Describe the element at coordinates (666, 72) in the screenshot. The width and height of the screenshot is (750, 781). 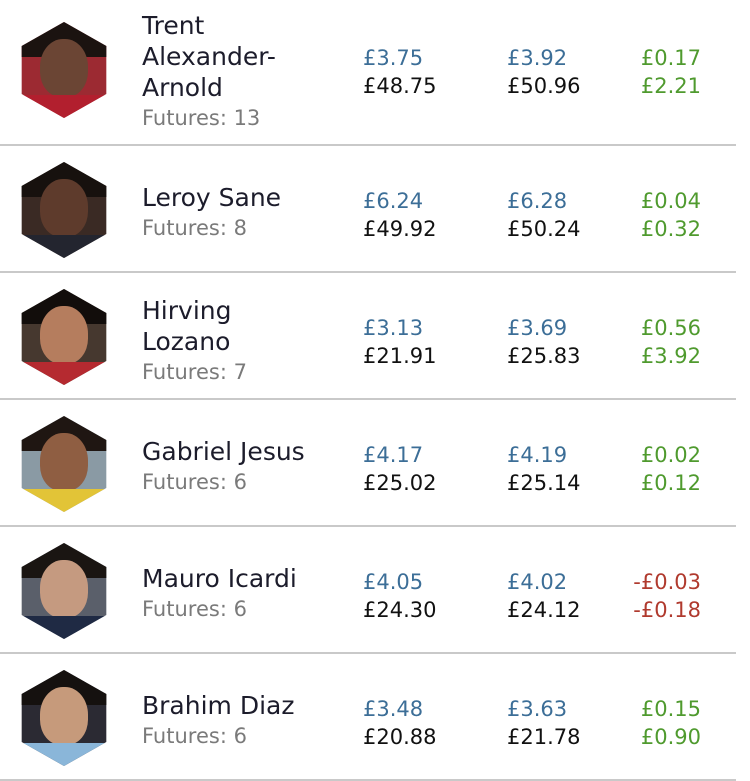
I see `profit-column: £0.17 £2.21` at that location.